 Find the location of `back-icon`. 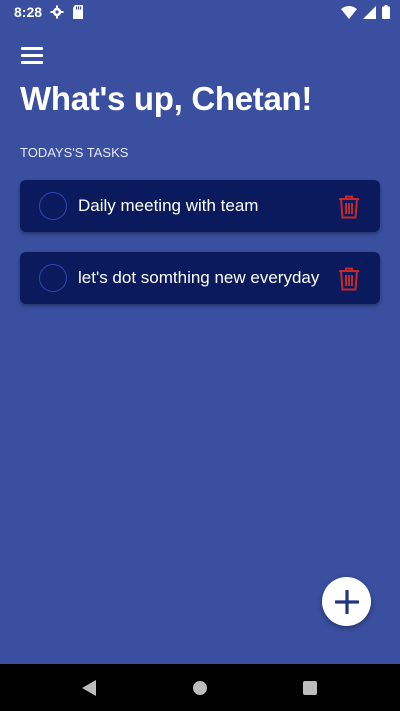

back-icon is located at coordinates (89, 688).